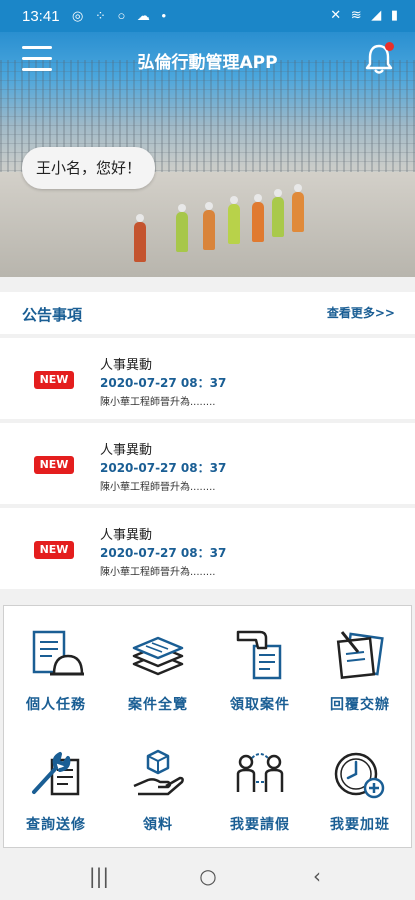 Image resolution: width=415 pixels, height=900 pixels. I want to click on back-button: ‹, so click(317, 876).